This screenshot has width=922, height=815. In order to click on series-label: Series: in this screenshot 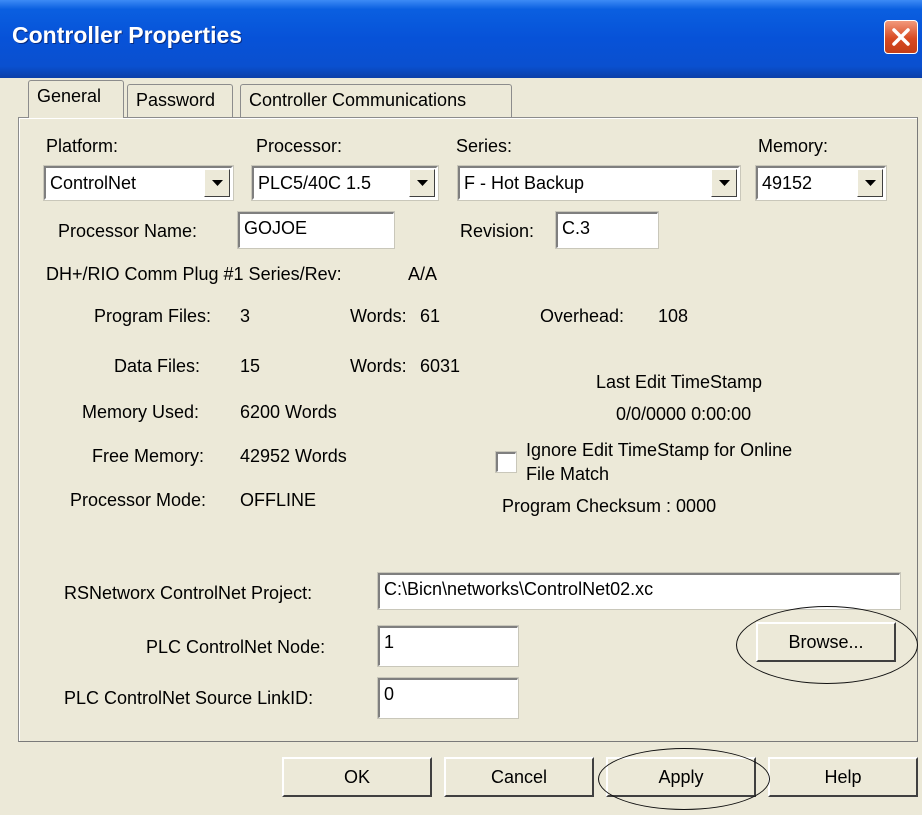, I will do `click(484, 146)`.